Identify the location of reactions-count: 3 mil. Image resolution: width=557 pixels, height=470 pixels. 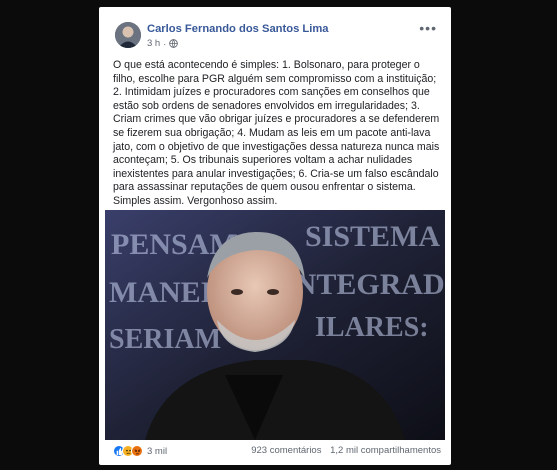
(157, 451).